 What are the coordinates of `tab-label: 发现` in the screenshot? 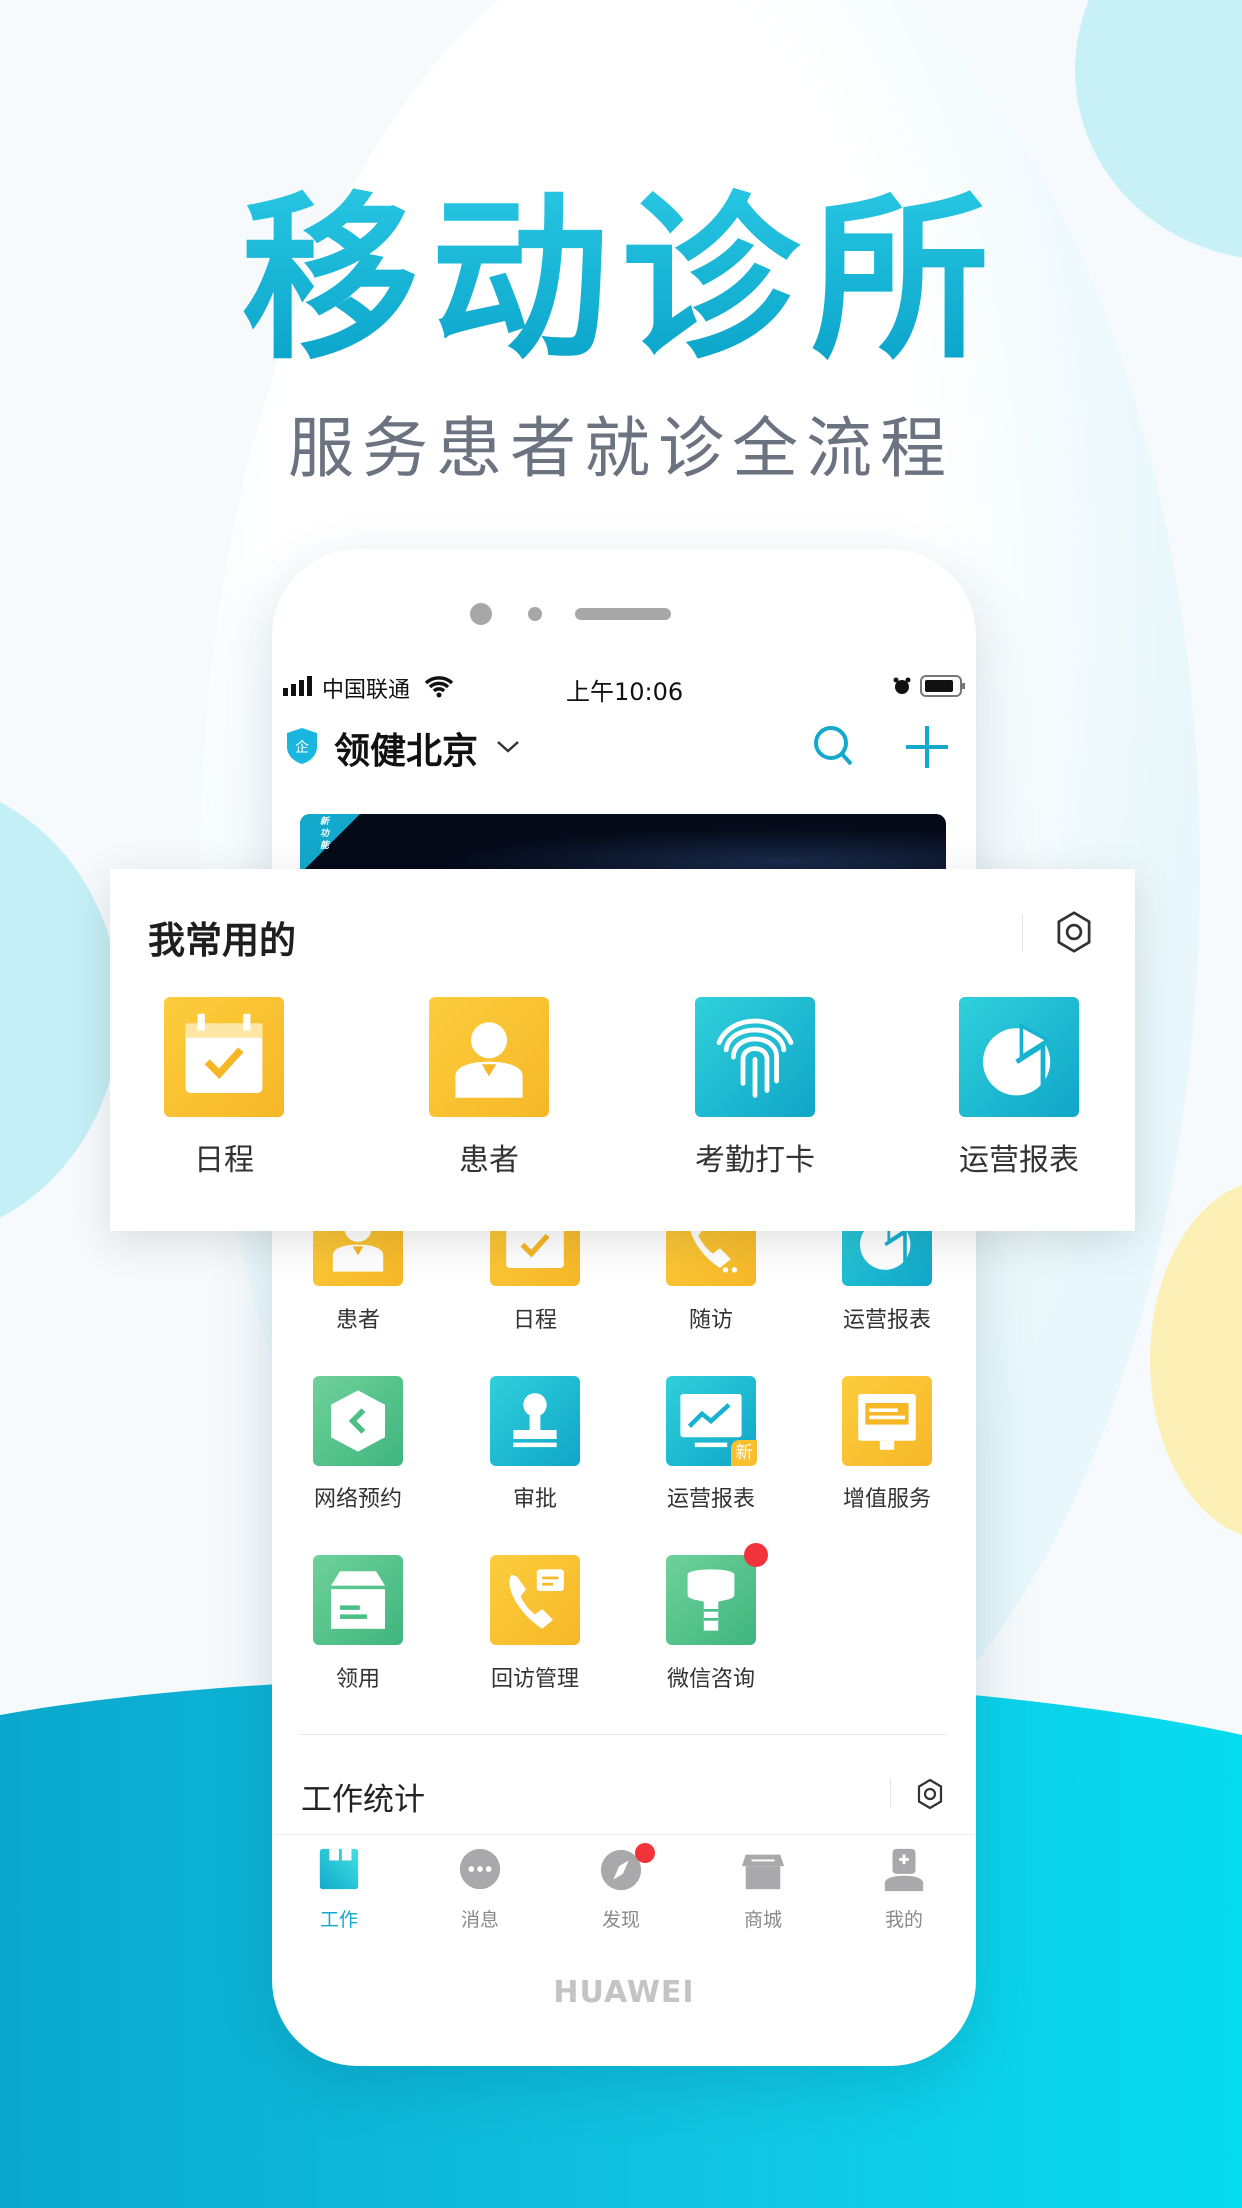 It's located at (620, 1920).